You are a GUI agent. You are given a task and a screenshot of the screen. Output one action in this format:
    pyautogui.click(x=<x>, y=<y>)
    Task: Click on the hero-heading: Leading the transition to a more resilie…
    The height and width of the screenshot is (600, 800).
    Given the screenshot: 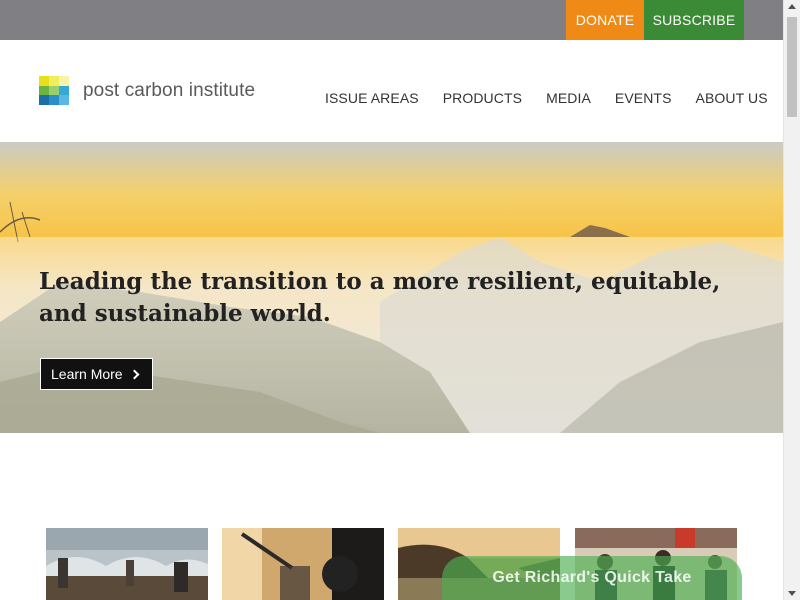 What is the action you would take?
    pyautogui.click(x=380, y=297)
    